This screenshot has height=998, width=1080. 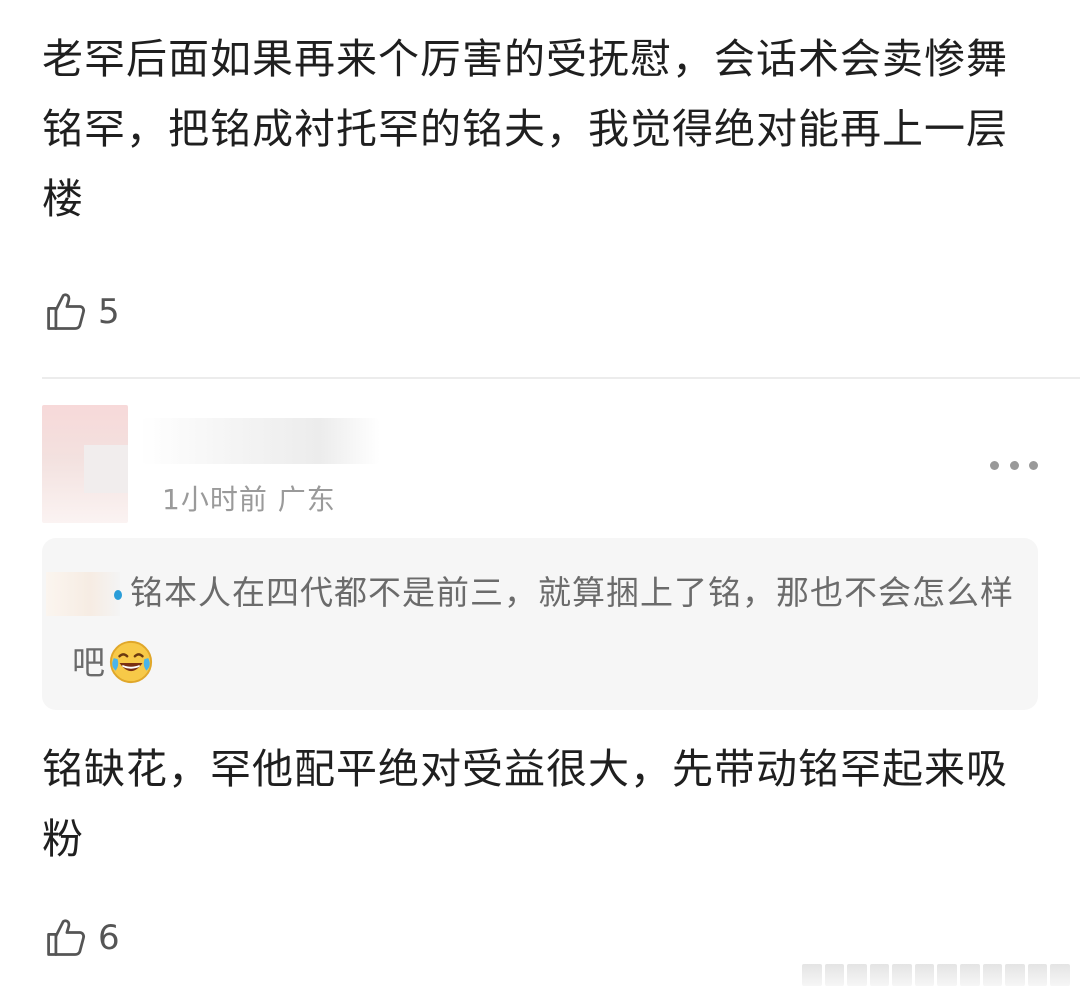 I want to click on quoted-text: 铭本人在四代都不是前三，就算捆上了铭，那也不会怎么样吧, so click(x=543, y=627).